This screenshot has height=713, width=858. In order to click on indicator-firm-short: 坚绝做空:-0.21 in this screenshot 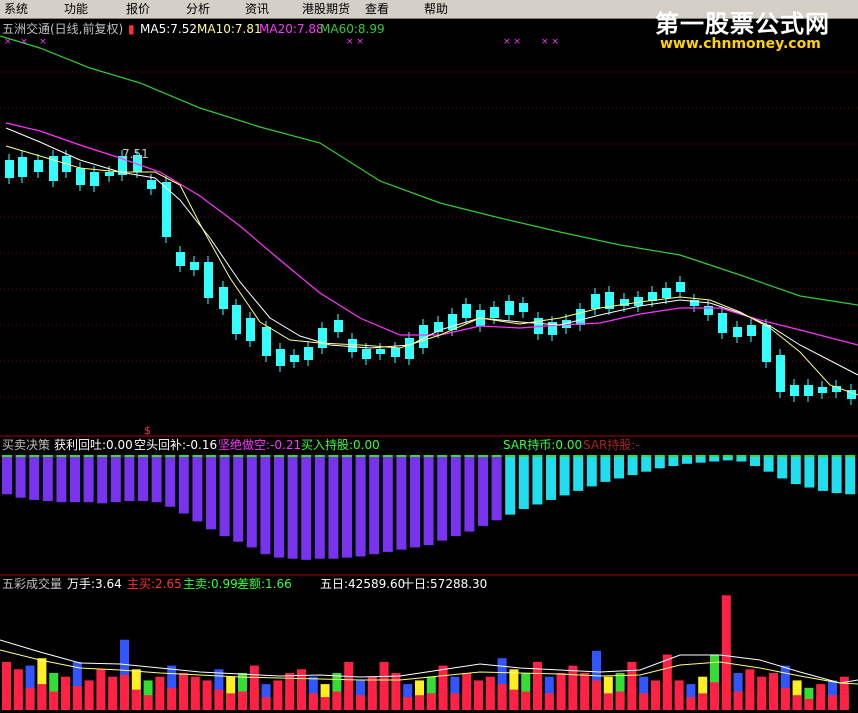, I will do `click(260, 445)`.